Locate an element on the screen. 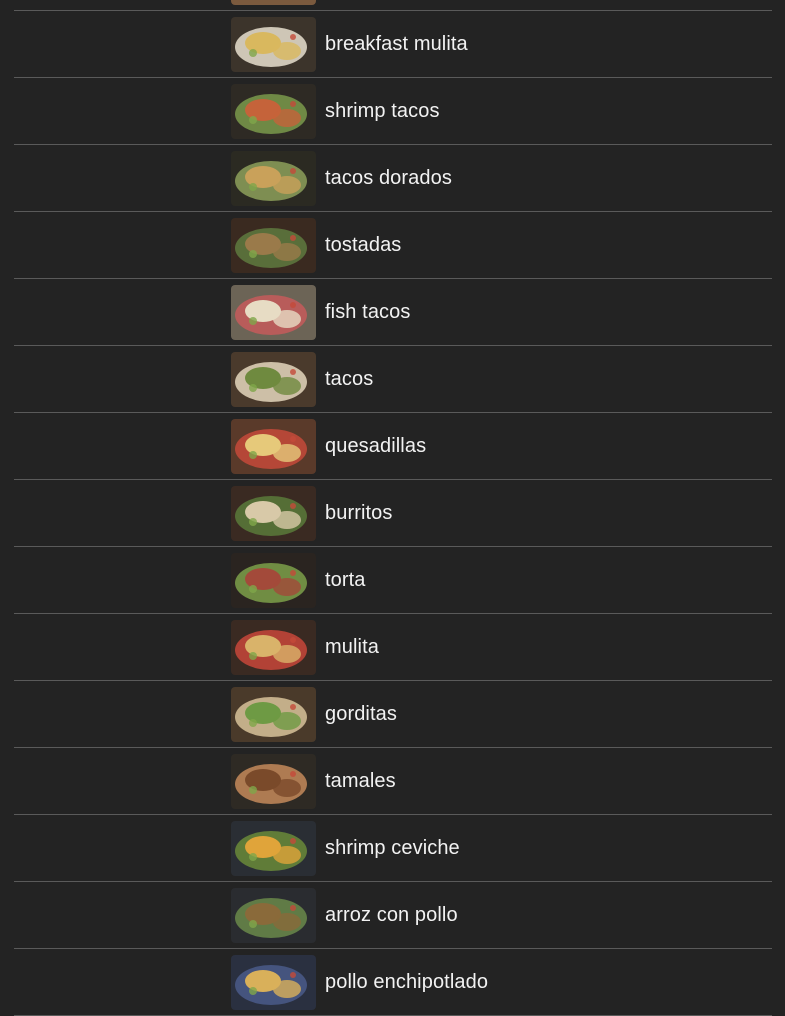 The image size is (785, 1016). menu-item: tacos dorados is located at coordinates (393, 178).